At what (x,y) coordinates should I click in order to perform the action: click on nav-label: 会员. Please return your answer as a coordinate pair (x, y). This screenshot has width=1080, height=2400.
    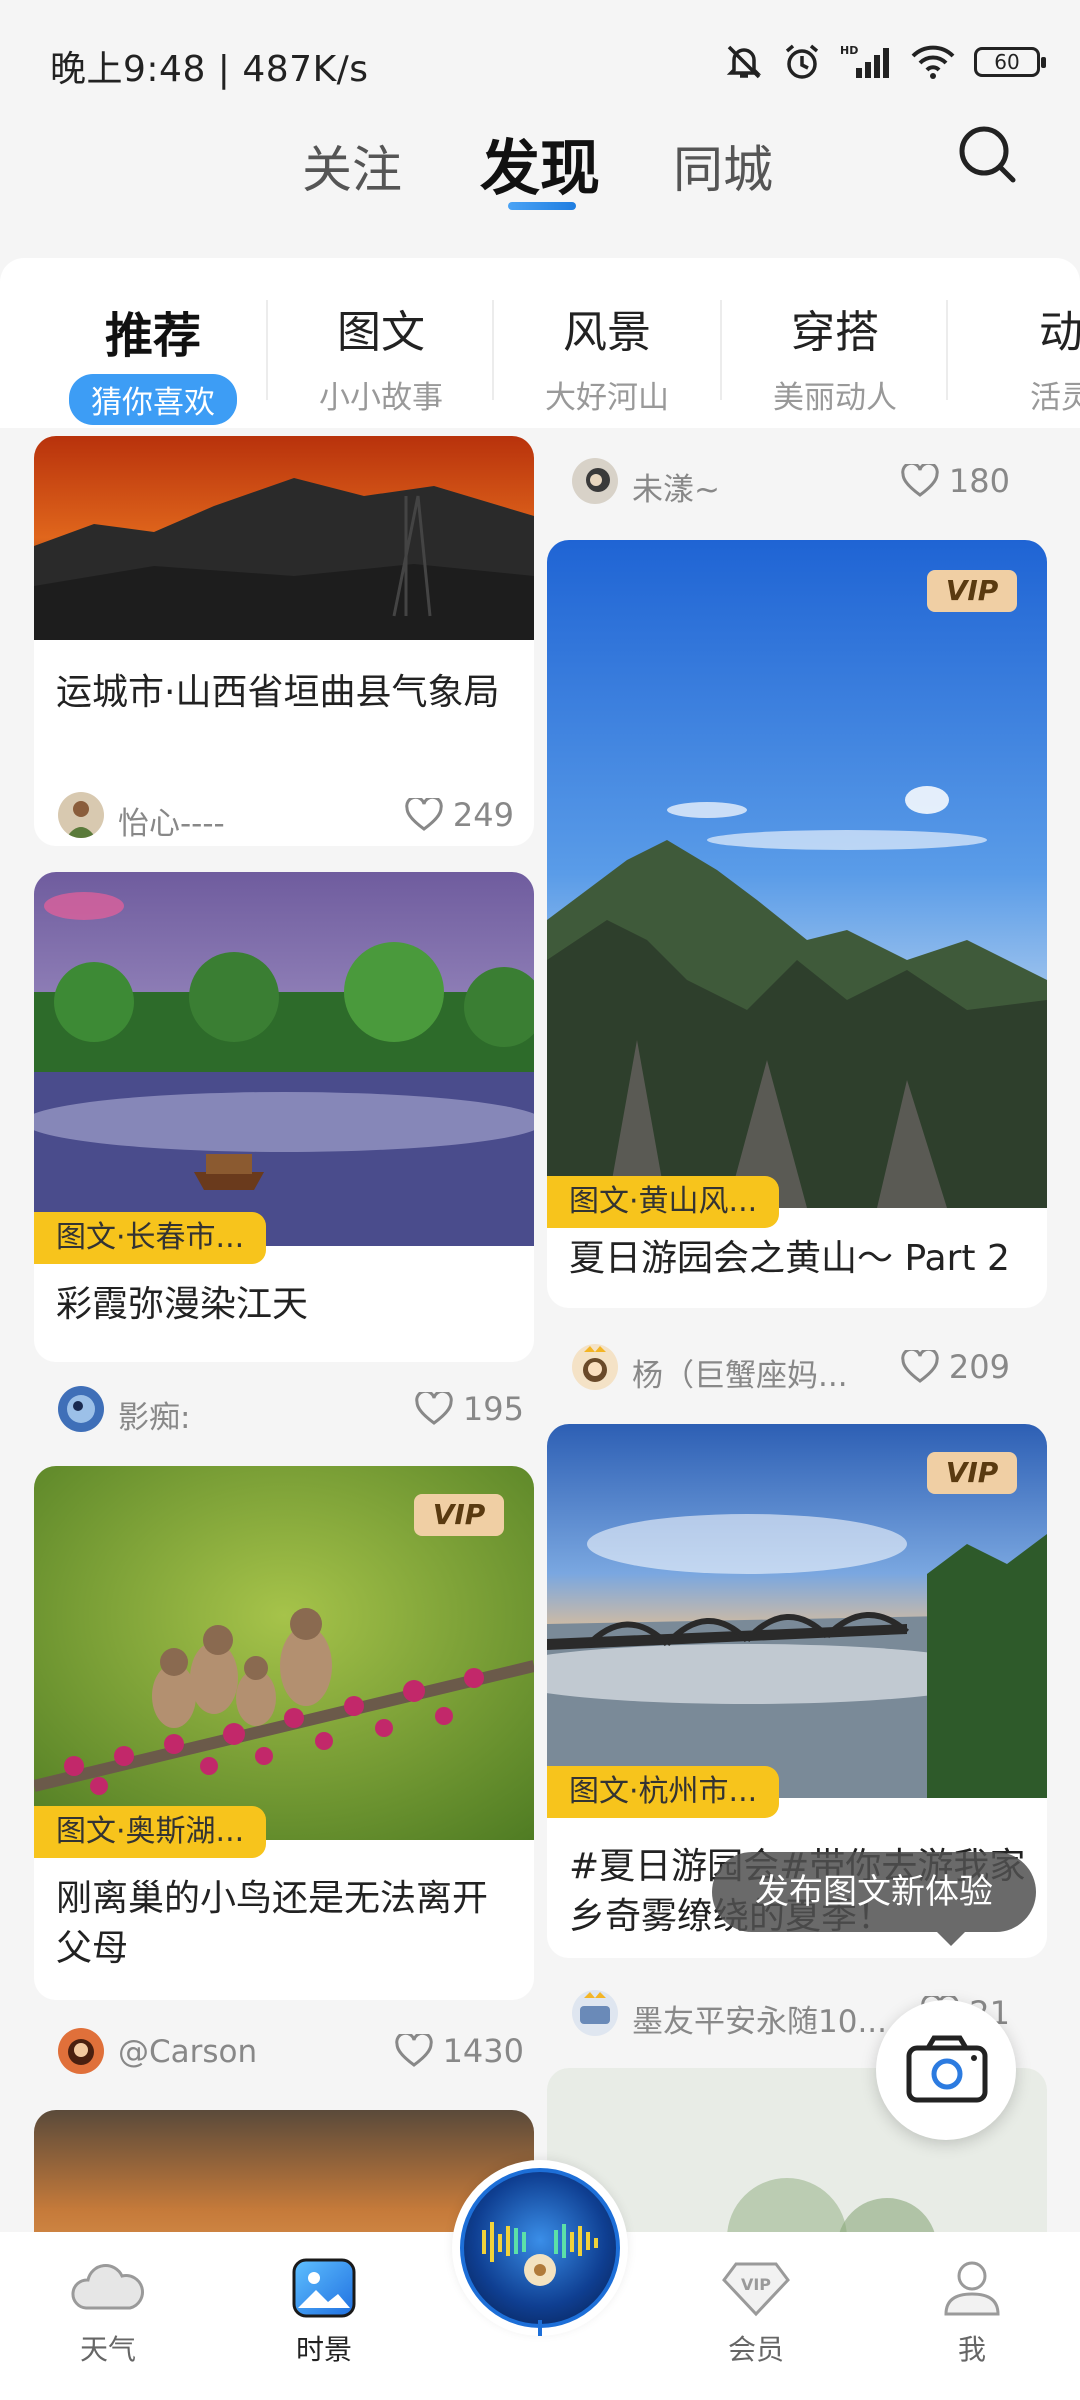
    Looking at the image, I should click on (755, 2349).